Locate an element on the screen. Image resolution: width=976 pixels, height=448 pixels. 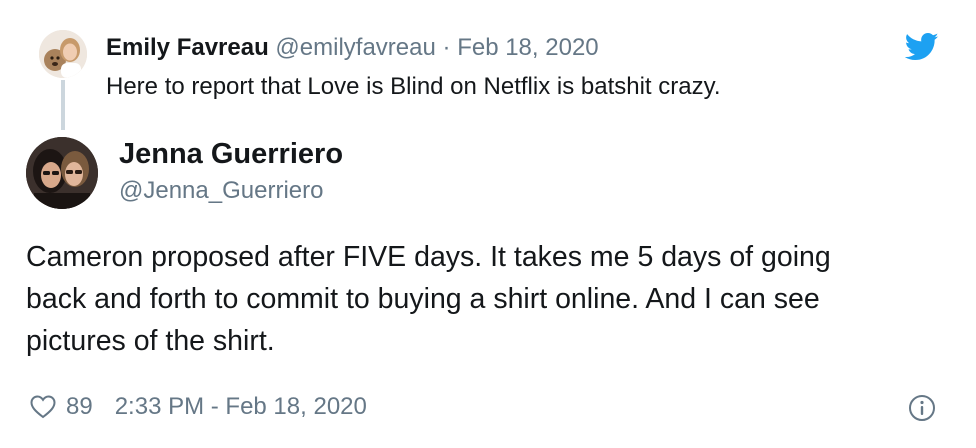
main-author-name: Jenna Guerriero is located at coordinates (231, 154).